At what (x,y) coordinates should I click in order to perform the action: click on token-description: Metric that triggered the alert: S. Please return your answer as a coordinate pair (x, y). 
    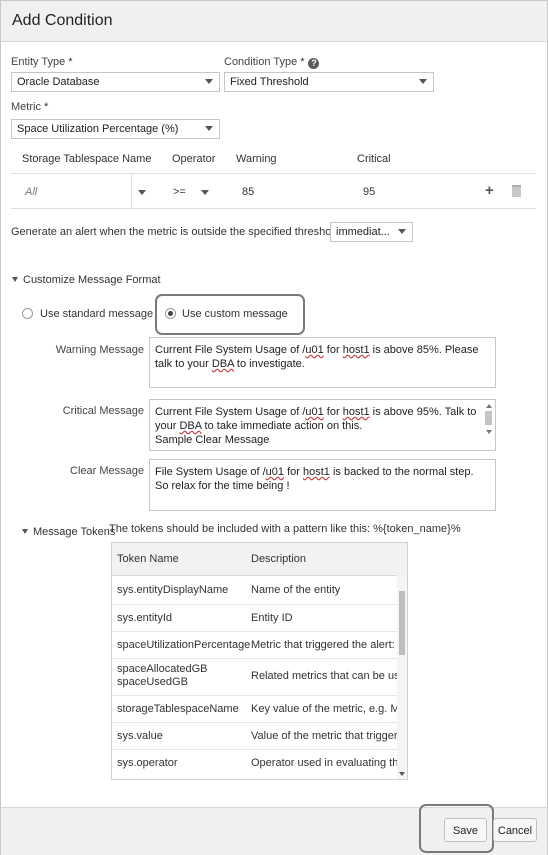
    Looking at the image, I should click on (324, 645).